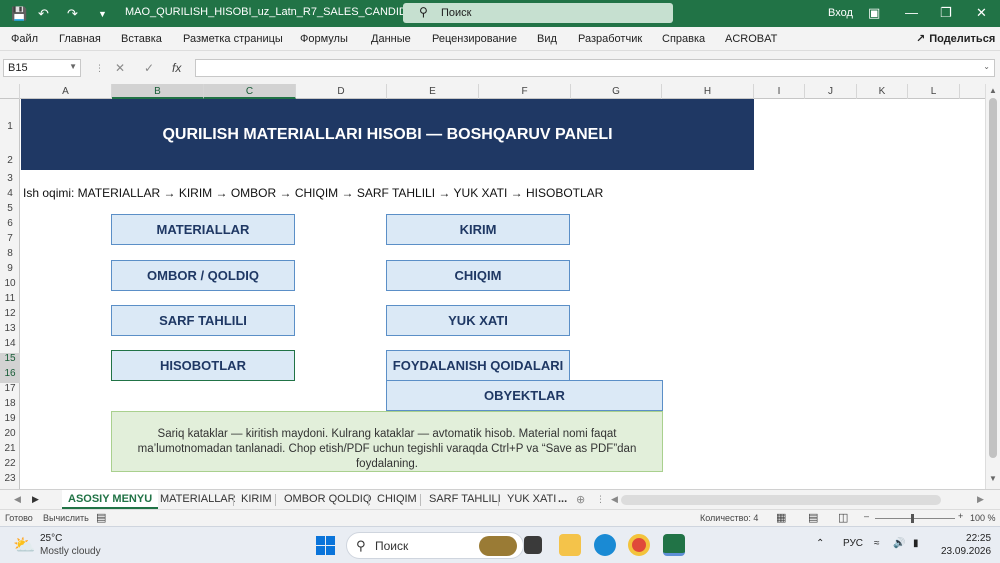 The height and width of the screenshot is (563, 1000). I want to click on prev-sheet-icon: ◀, so click(17, 499).